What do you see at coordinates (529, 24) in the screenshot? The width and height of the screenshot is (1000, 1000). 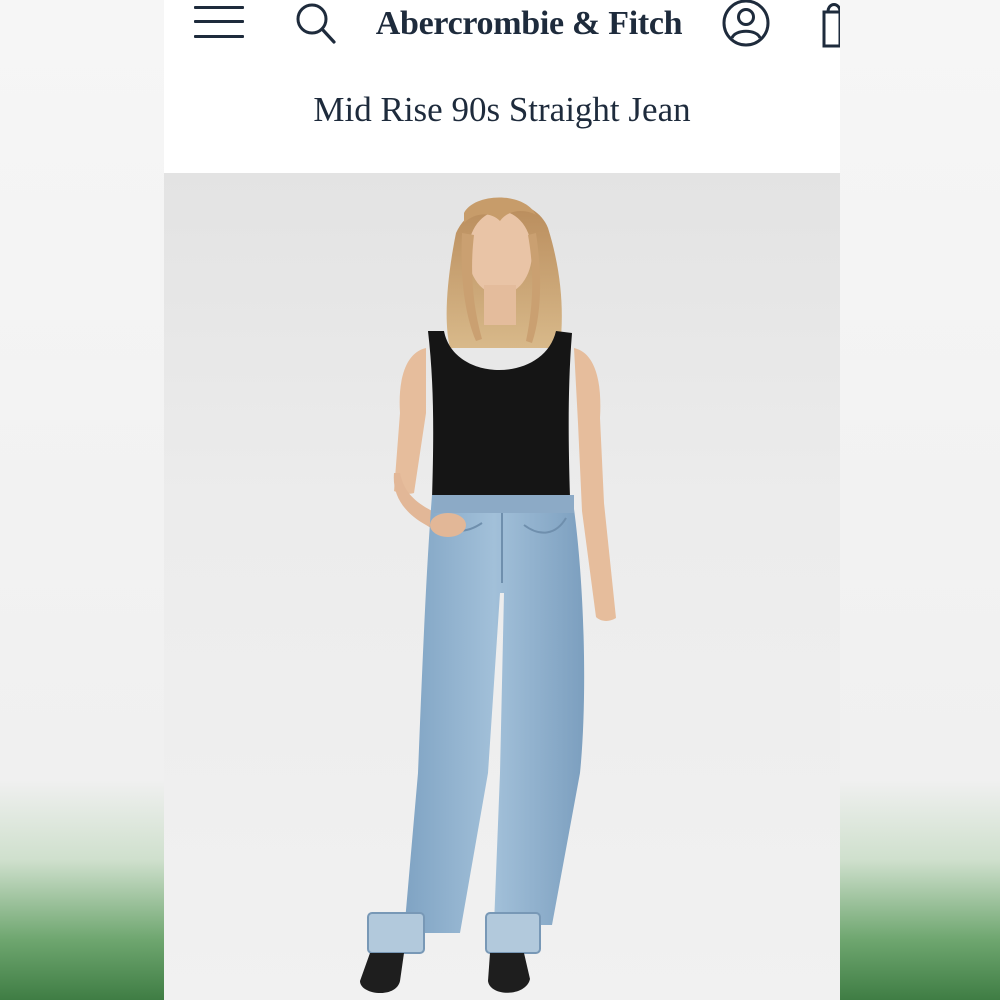 I see `brand-logo: Abercrombie & Fitch` at bounding box center [529, 24].